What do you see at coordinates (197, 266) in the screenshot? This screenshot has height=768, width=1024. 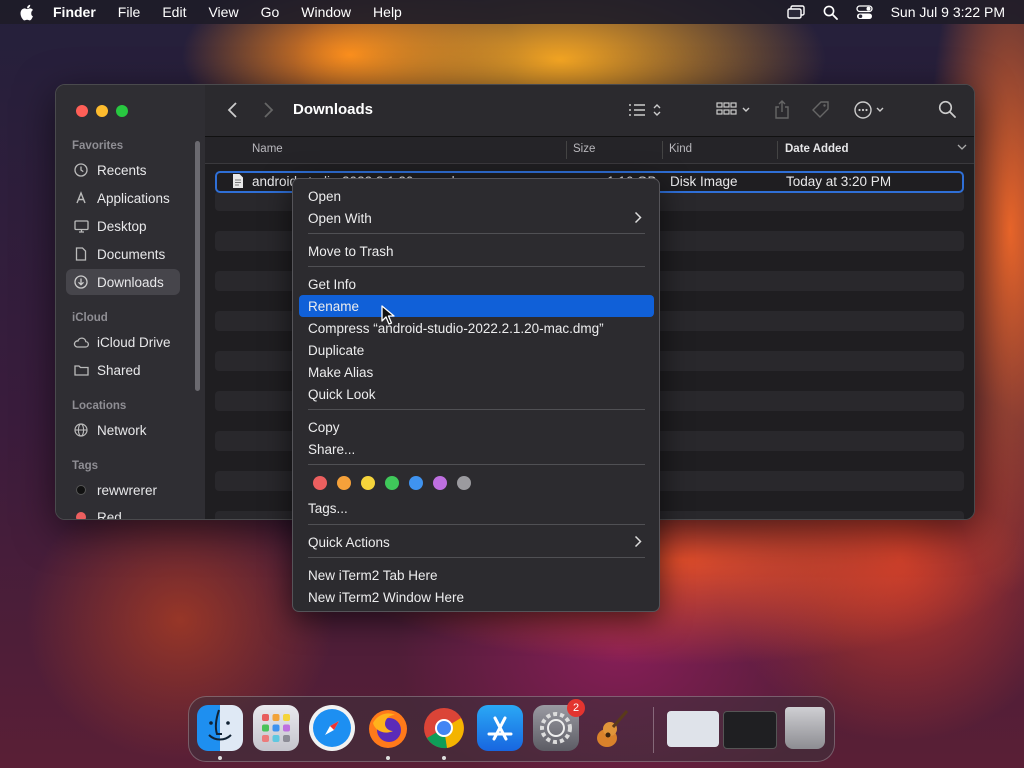 I see `sidebar-scrollbar` at bounding box center [197, 266].